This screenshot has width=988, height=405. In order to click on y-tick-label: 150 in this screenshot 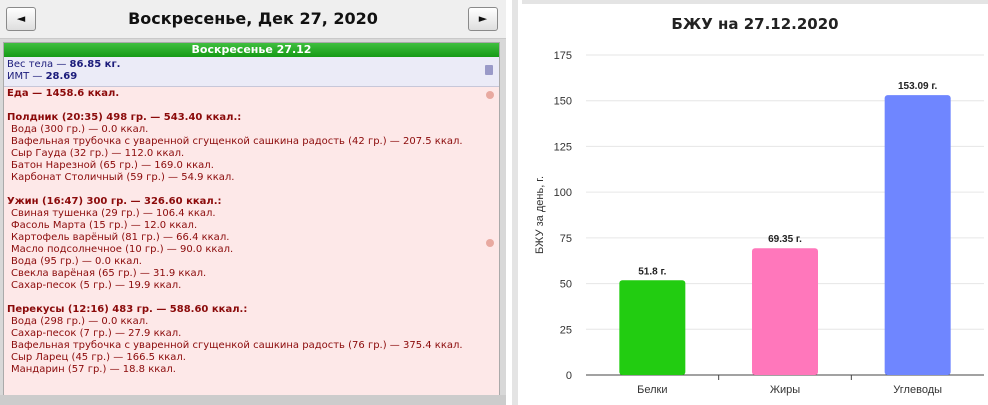, I will do `click(563, 102)`.